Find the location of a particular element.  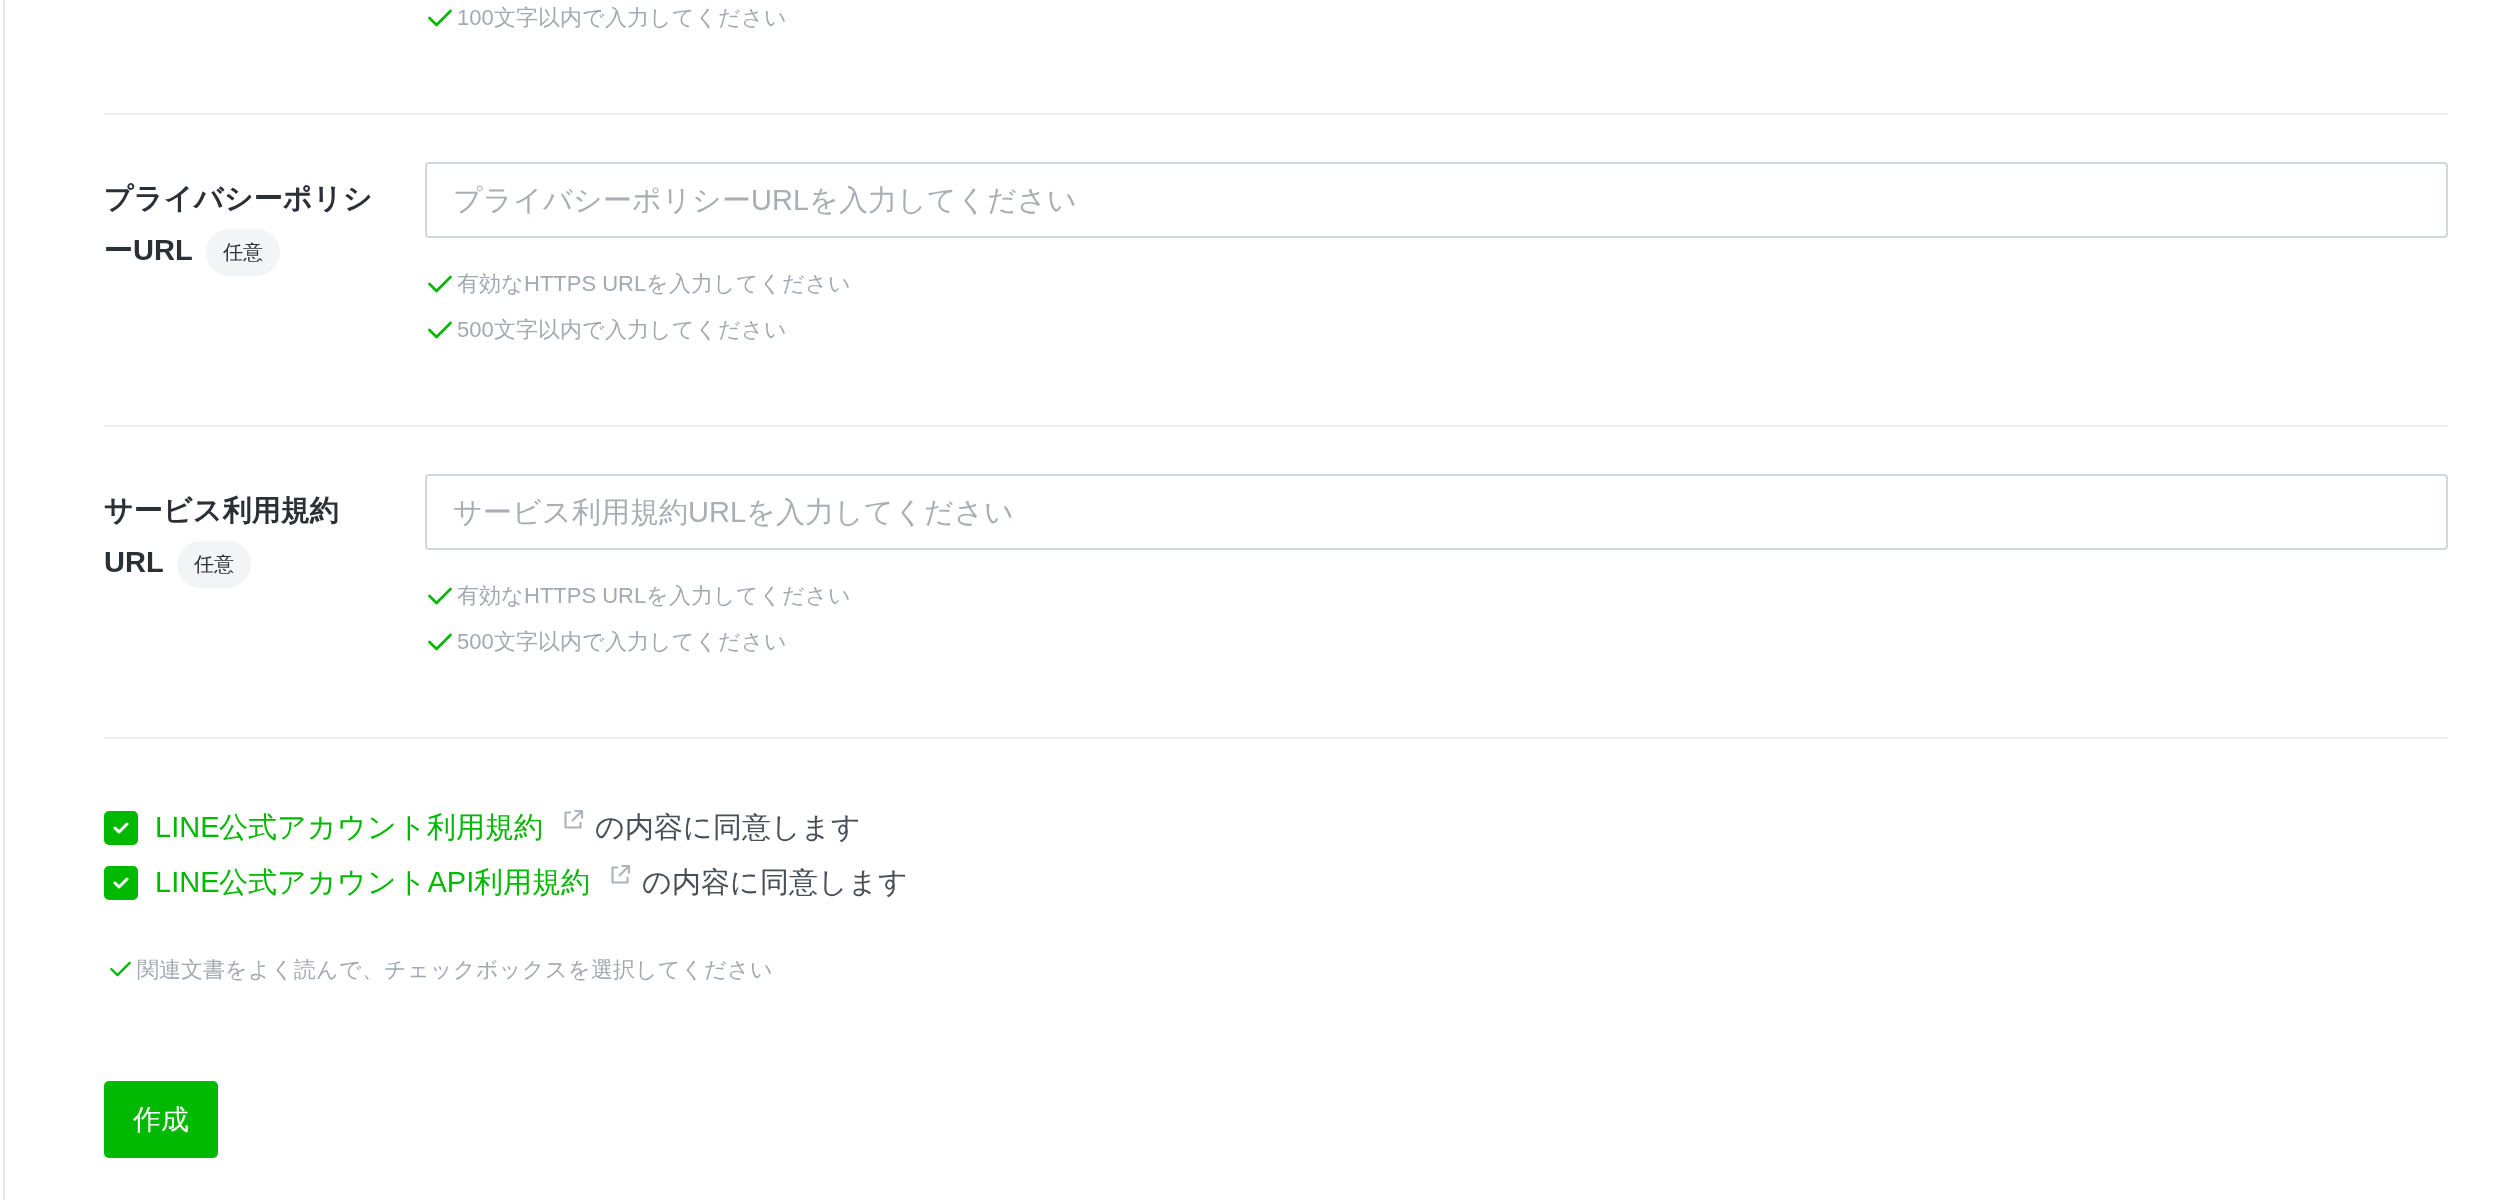

create-button: 作成 is located at coordinates (161, 1119).